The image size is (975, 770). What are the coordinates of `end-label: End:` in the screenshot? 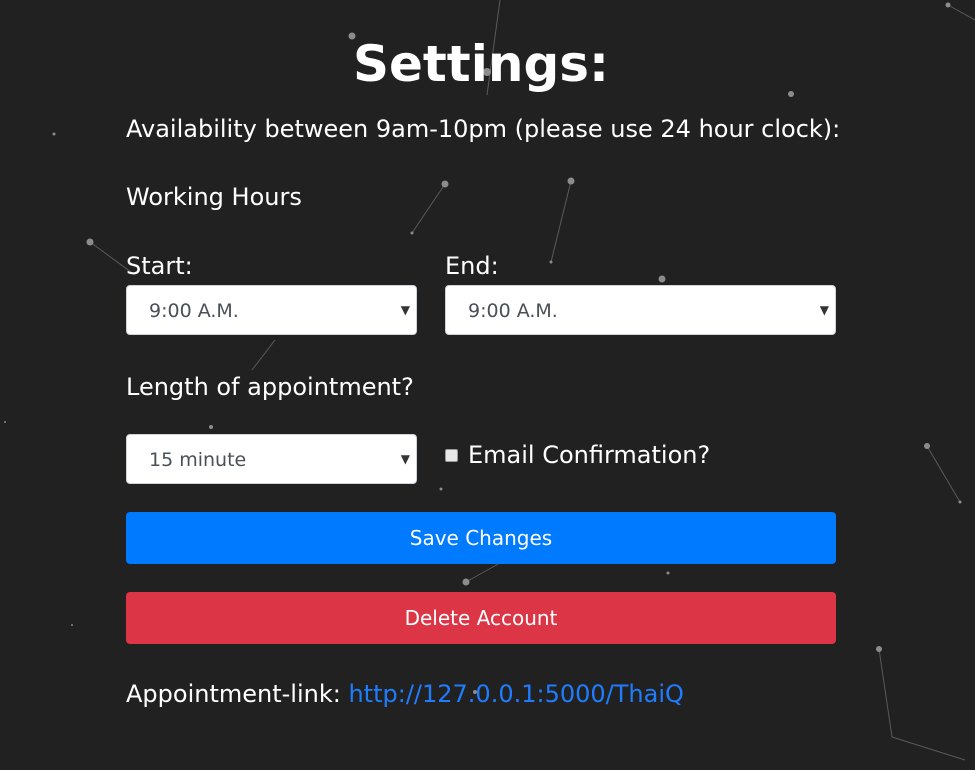 It's located at (472, 266).